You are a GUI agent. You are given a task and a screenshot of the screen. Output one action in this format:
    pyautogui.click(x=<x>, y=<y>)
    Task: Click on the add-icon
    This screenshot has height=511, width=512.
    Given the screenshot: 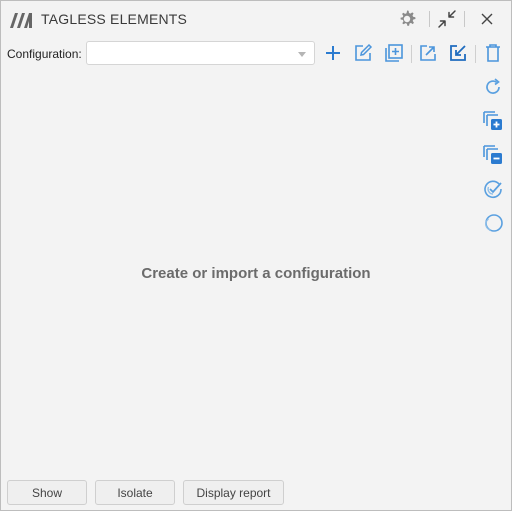 What is the action you would take?
    pyautogui.click(x=333, y=53)
    